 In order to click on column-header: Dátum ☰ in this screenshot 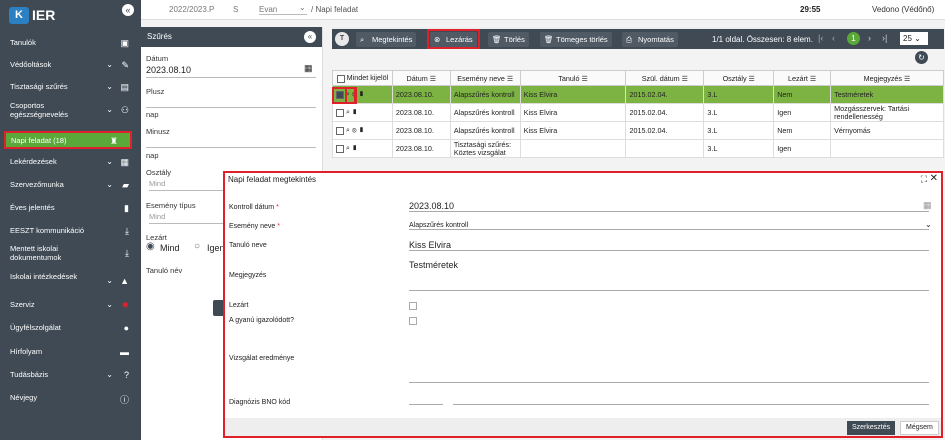, I will do `click(421, 78)`.